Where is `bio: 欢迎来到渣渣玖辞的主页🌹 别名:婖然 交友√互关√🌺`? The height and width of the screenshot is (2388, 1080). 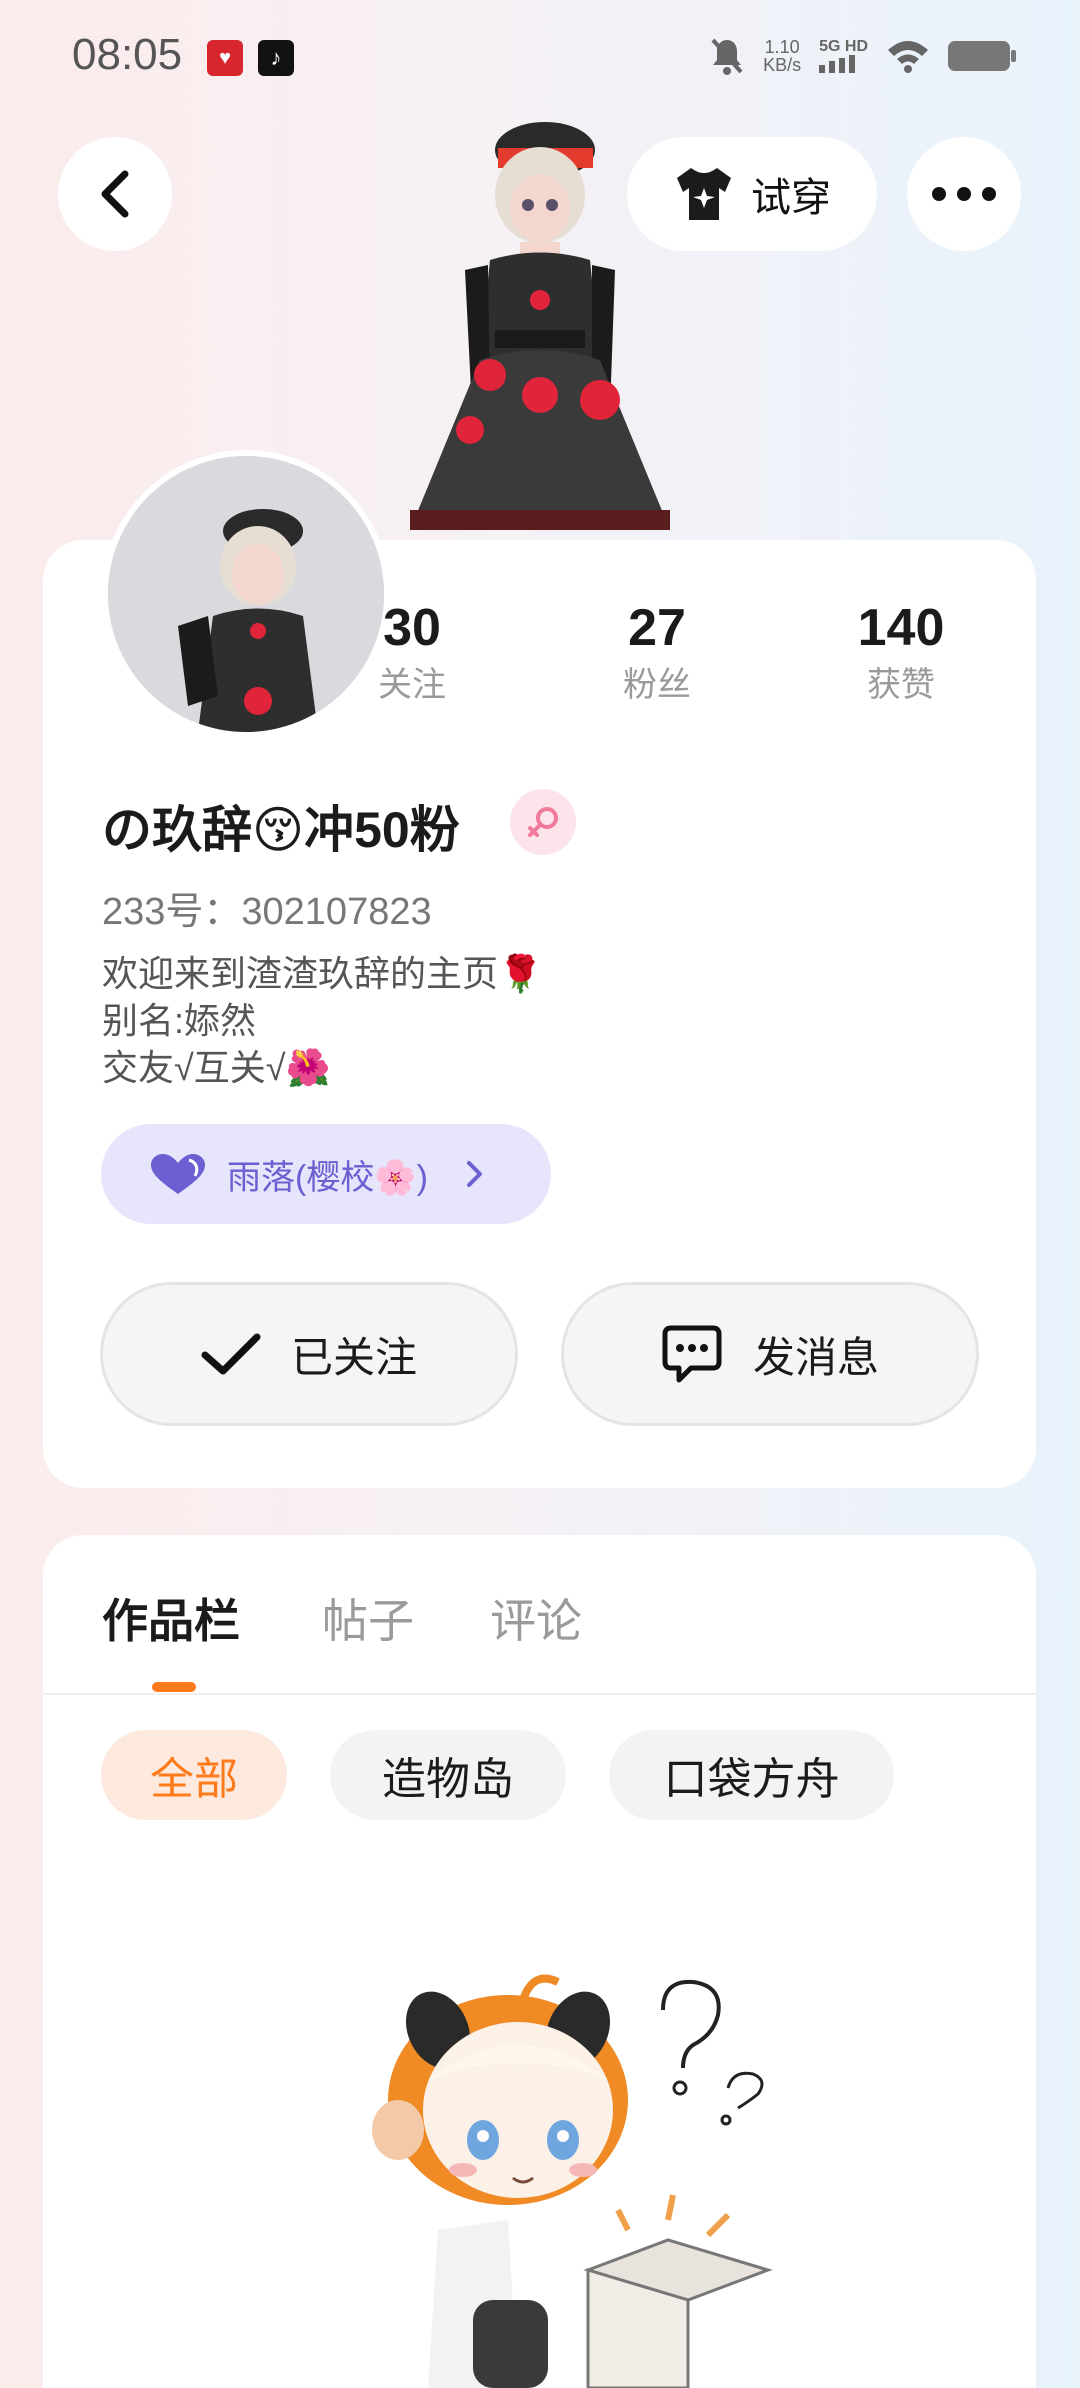
bio: 欢迎来到渣渣玖辞的主页🌹 别名:婖然 交友√互关√🌺 is located at coordinates (322, 1020).